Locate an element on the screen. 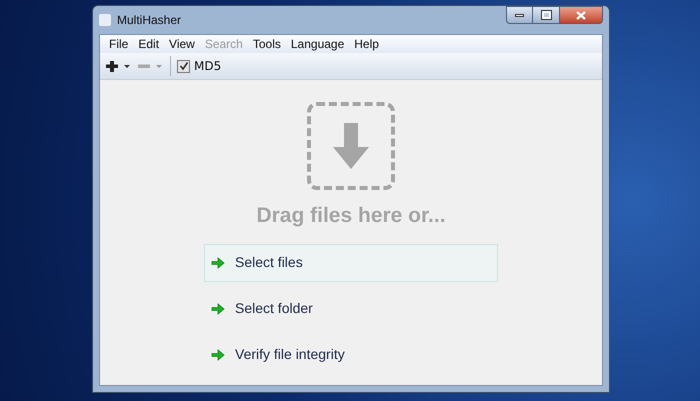 The width and height of the screenshot is (700, 401). close-button is located at coordinates (581, 15).